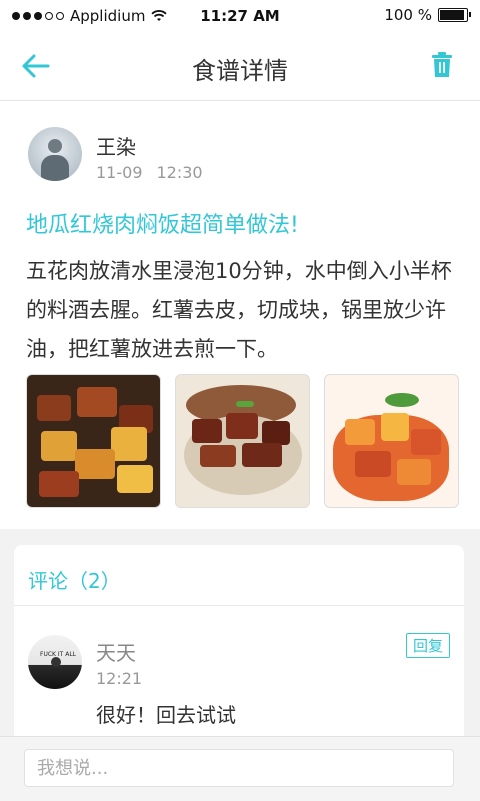 This screenshot has height=801, width=480. I want to click on post-time: 12:30, so click(179, 172).